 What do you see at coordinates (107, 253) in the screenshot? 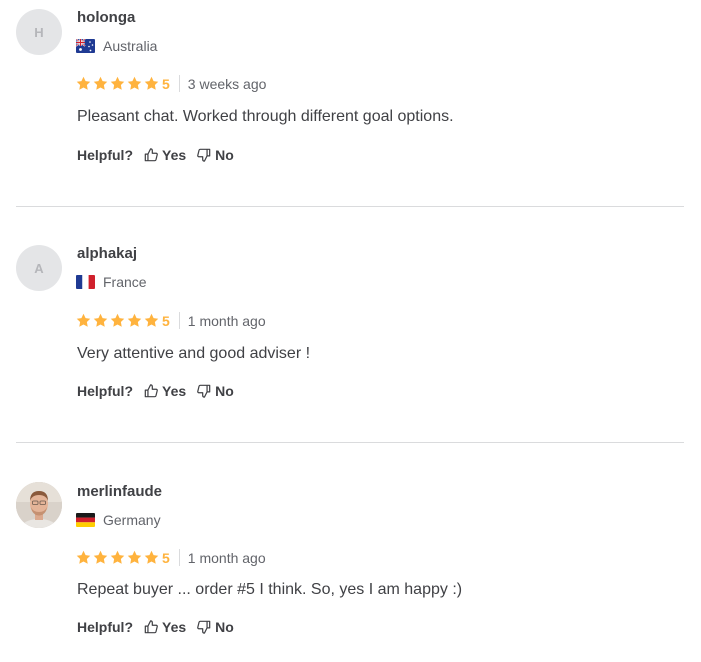
I see `reviewer-username: alphakaj` at bounding box center [107, 253].